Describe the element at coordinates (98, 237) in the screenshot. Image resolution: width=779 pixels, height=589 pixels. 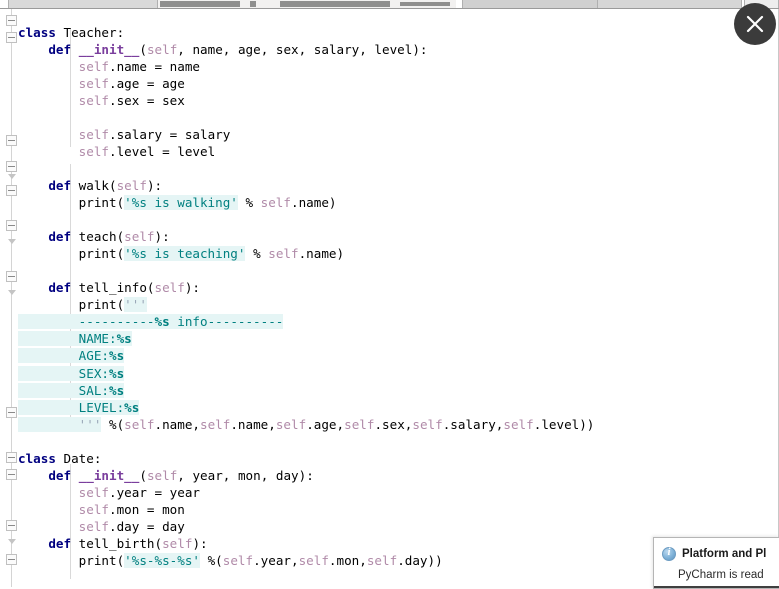
I see `code-token: teach(` at that location.